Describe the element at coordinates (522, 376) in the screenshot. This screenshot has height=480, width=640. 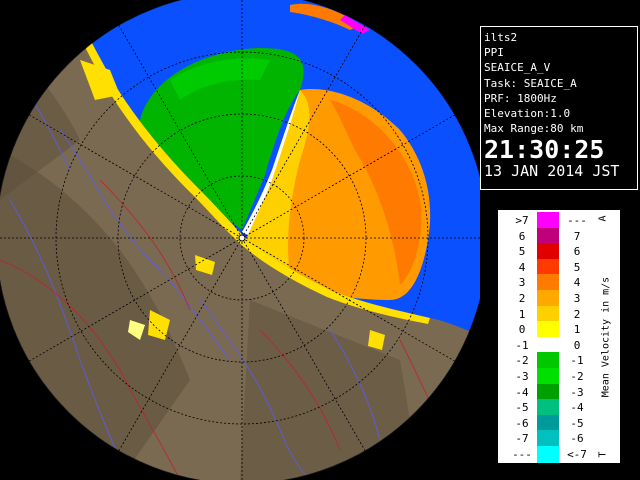
I see `legend-left-value: -3` at that location.